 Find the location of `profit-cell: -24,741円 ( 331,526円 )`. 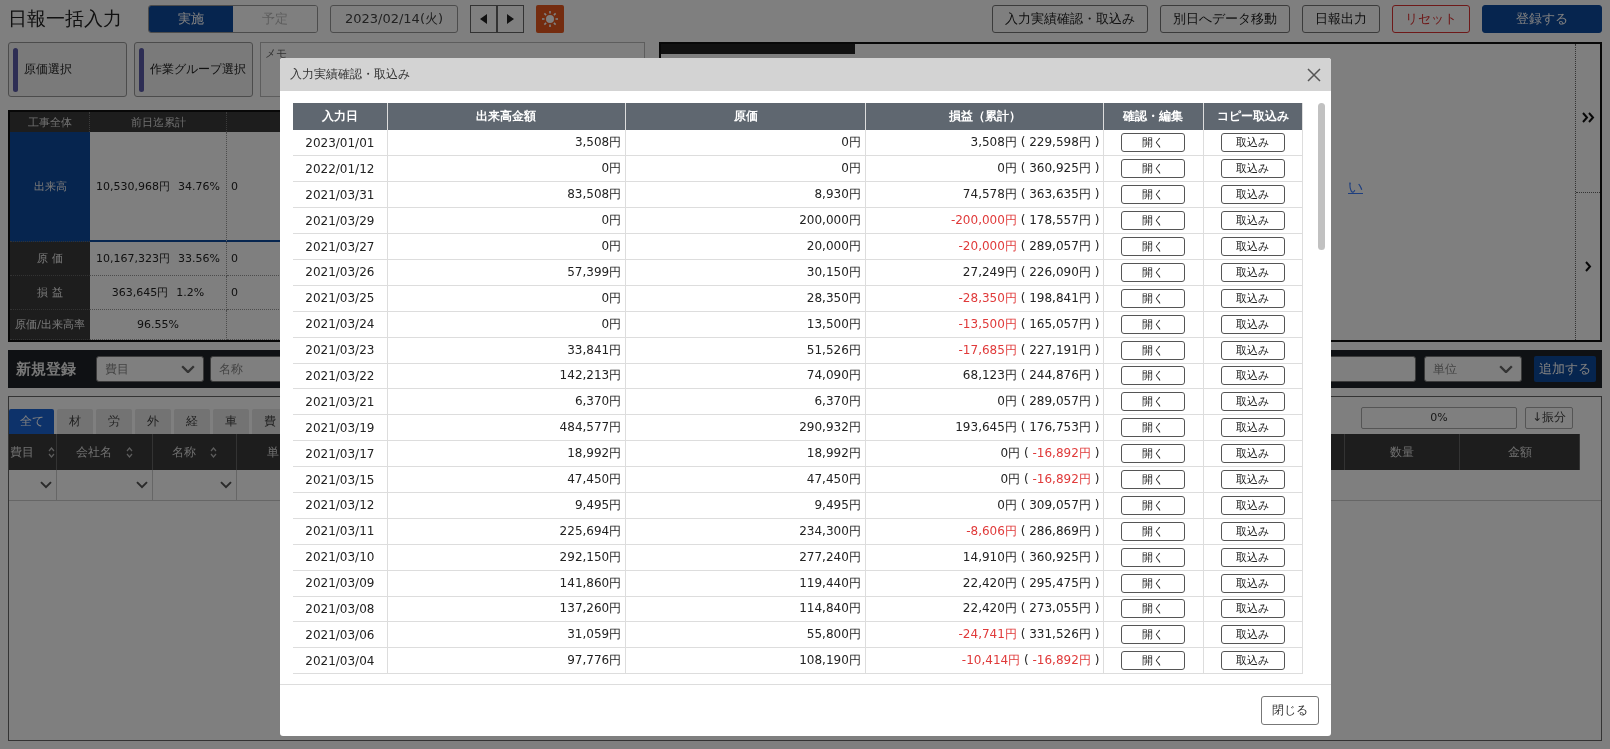

profit-cell: -24,741円 ( 331,526円 ) is located at coordinates (984, 634).